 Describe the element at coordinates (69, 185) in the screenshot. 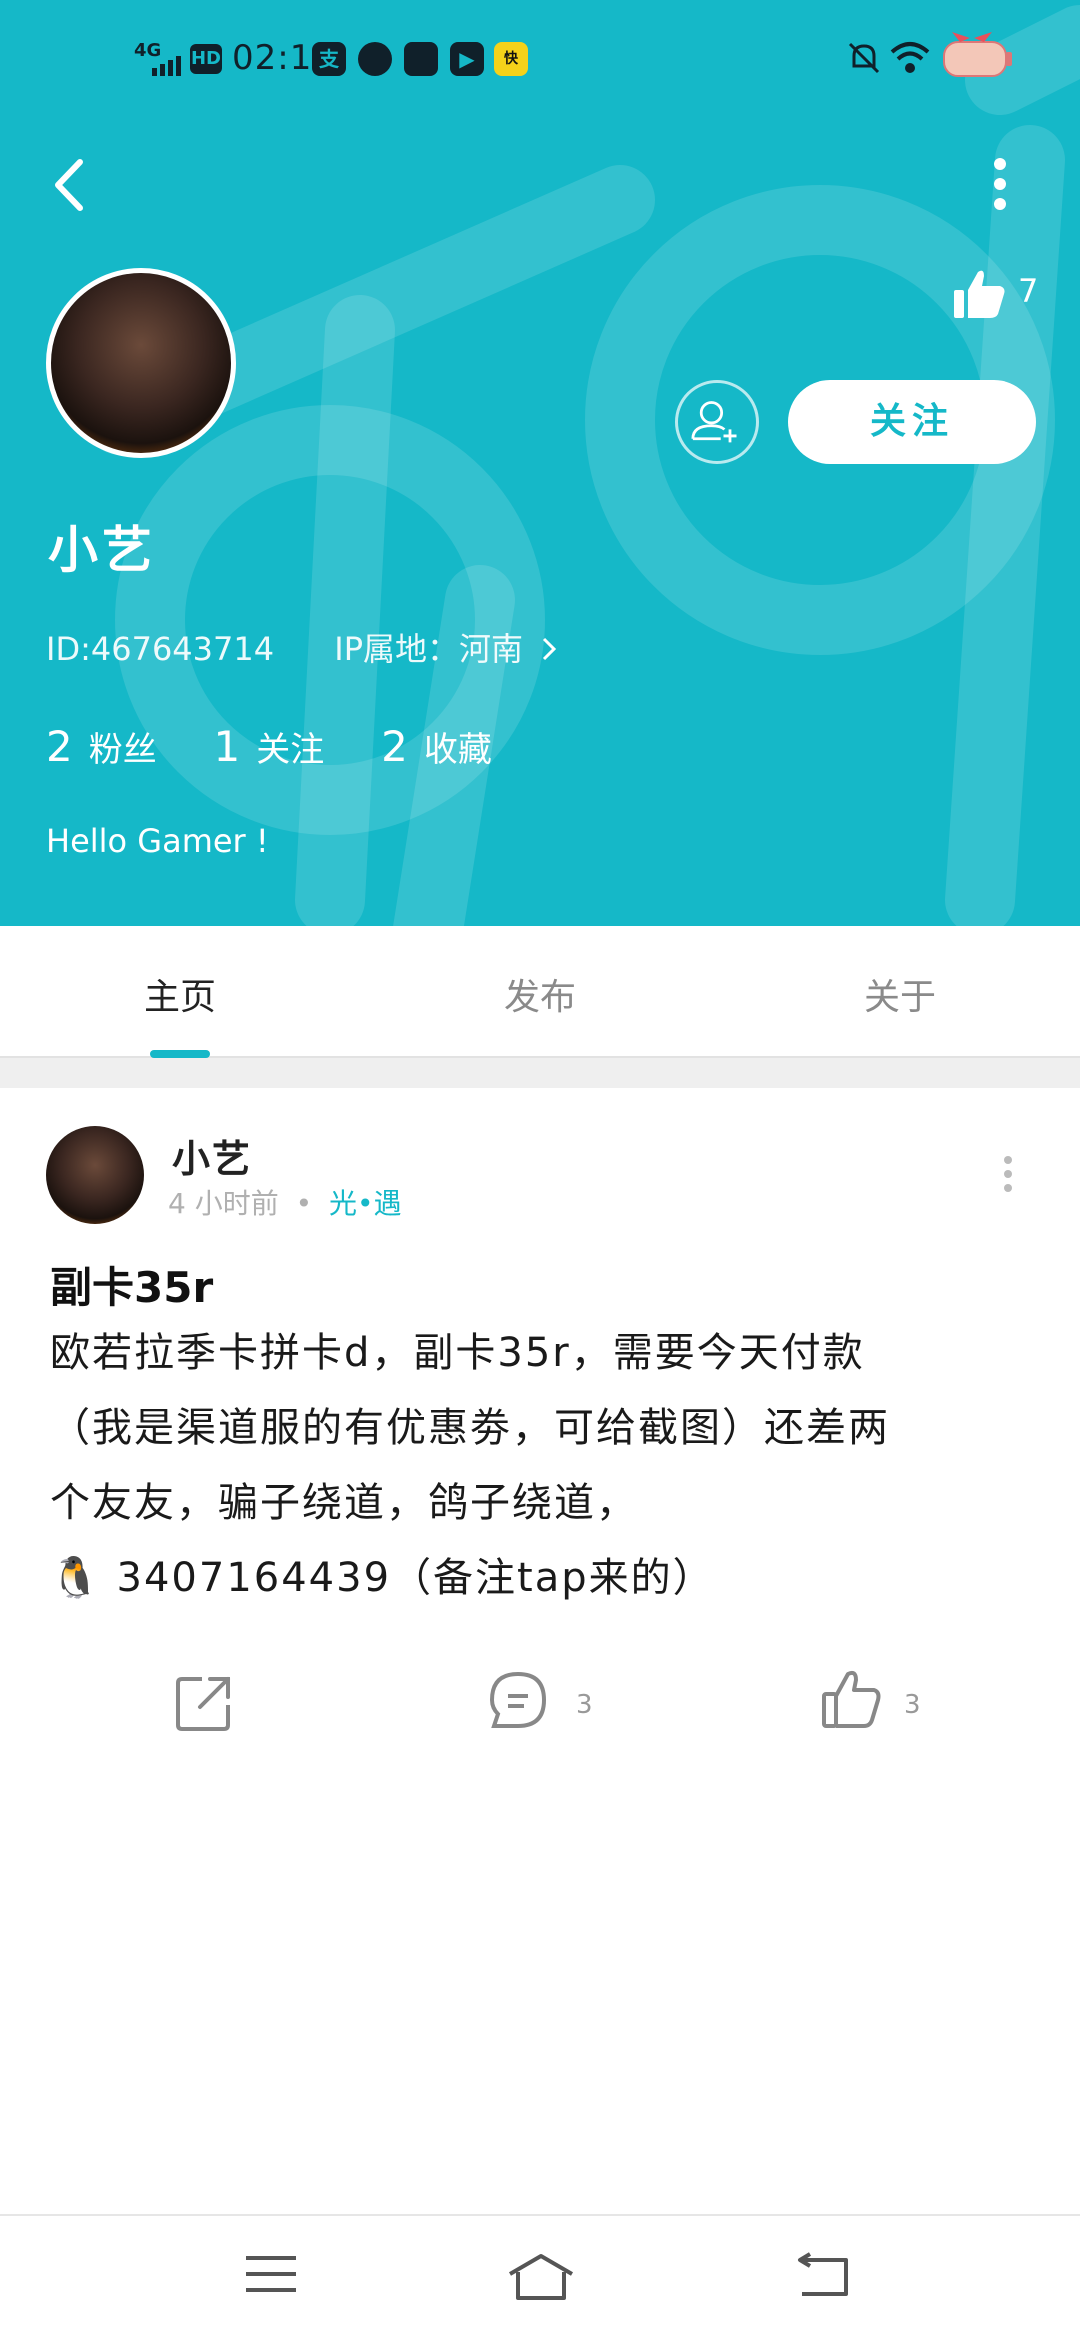

I see `back-button` at that location.